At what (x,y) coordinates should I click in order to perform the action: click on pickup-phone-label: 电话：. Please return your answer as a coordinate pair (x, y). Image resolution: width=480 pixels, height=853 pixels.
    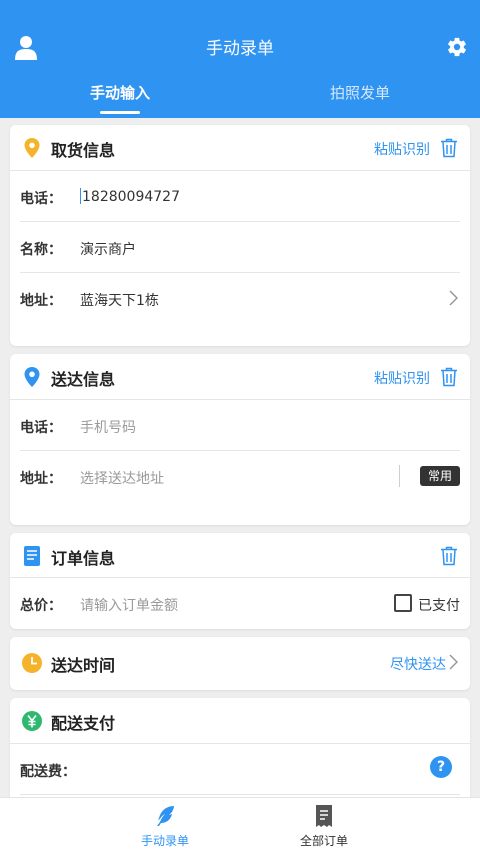
    Looking at the image, I should click on (41, 199).